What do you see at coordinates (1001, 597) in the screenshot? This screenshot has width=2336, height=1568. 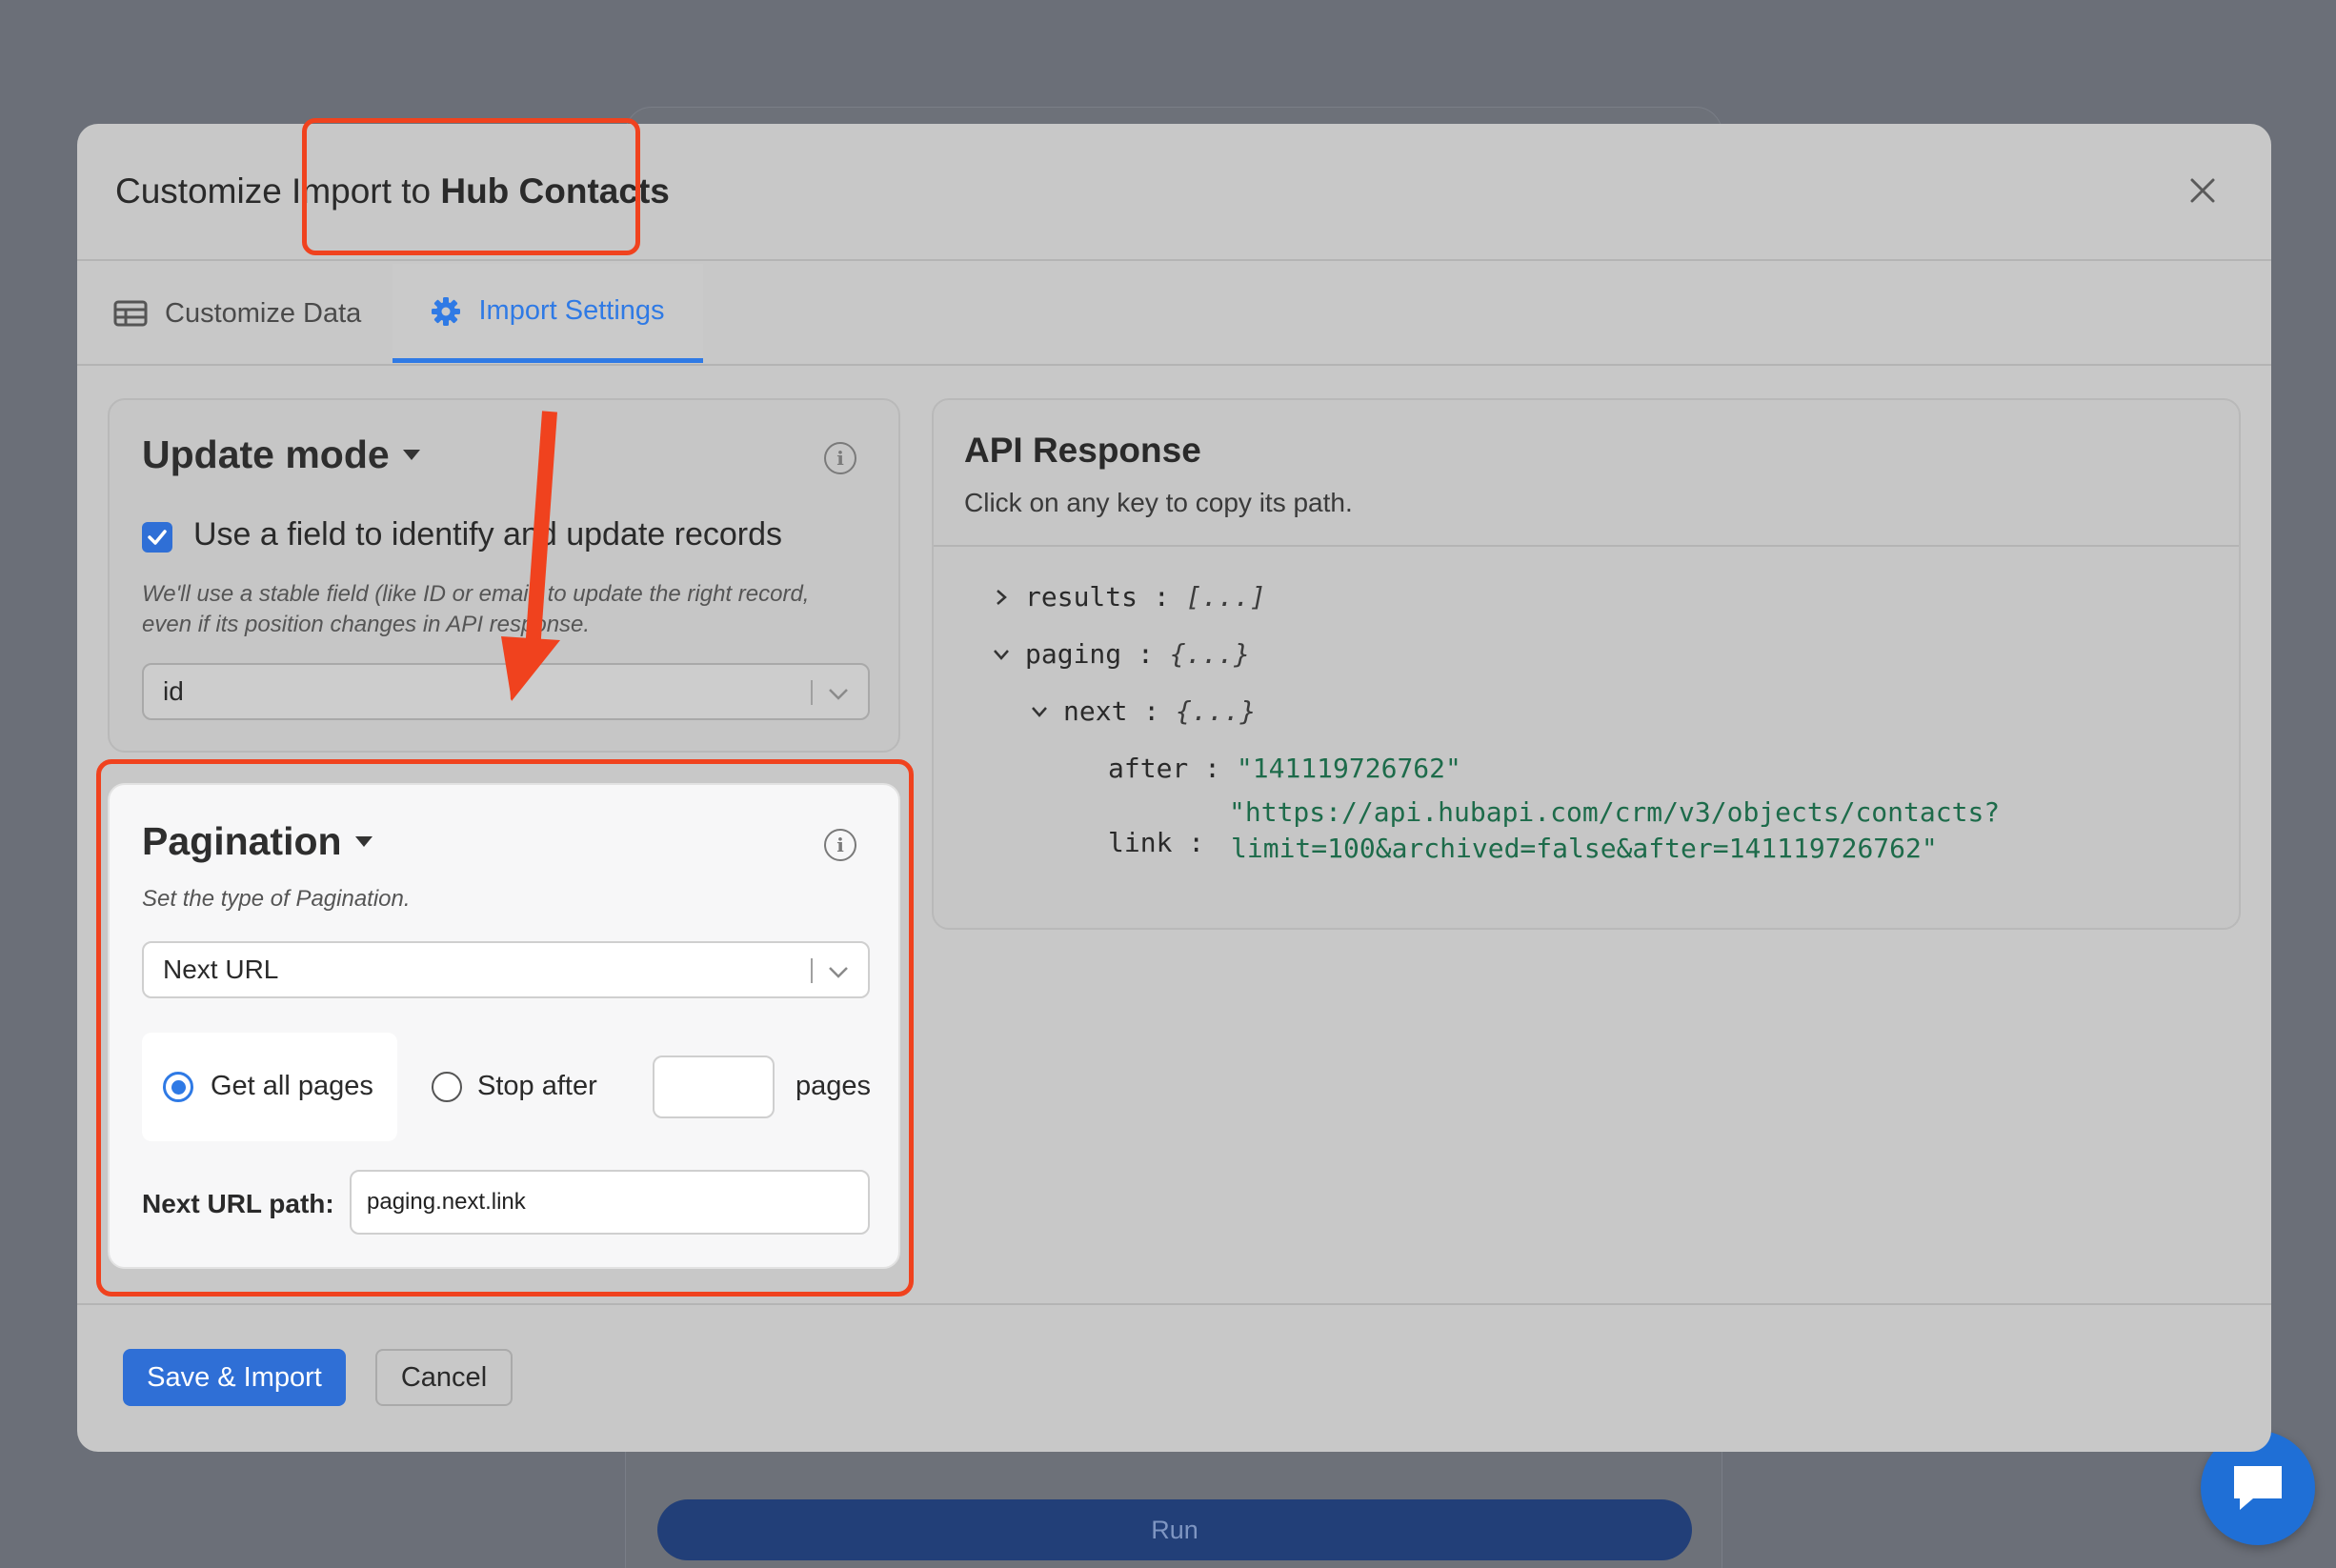 I see `chevron-right-icon` at bounding box center [1001, 597].